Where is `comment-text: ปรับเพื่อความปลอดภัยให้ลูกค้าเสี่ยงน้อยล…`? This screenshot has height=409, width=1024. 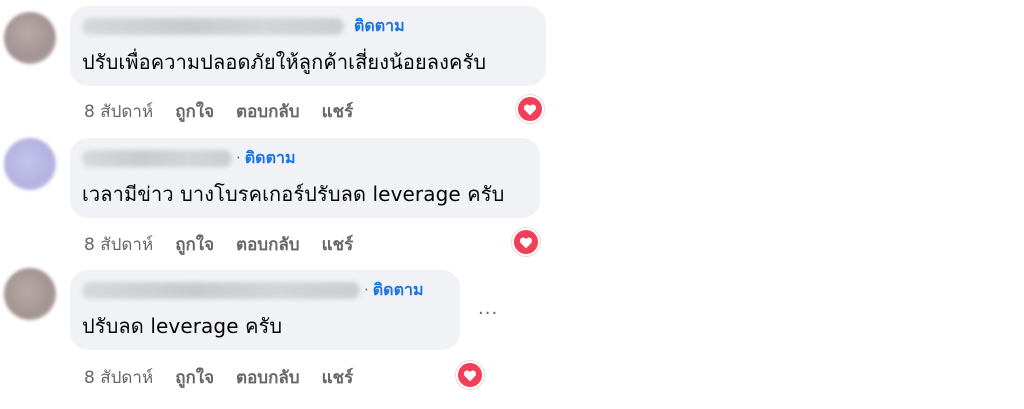 comment-text: ปรับเพื่อความปลอดภัยให้ลูกค้าเสี่ยงน้อยล… is located at coordinates (284, 62).